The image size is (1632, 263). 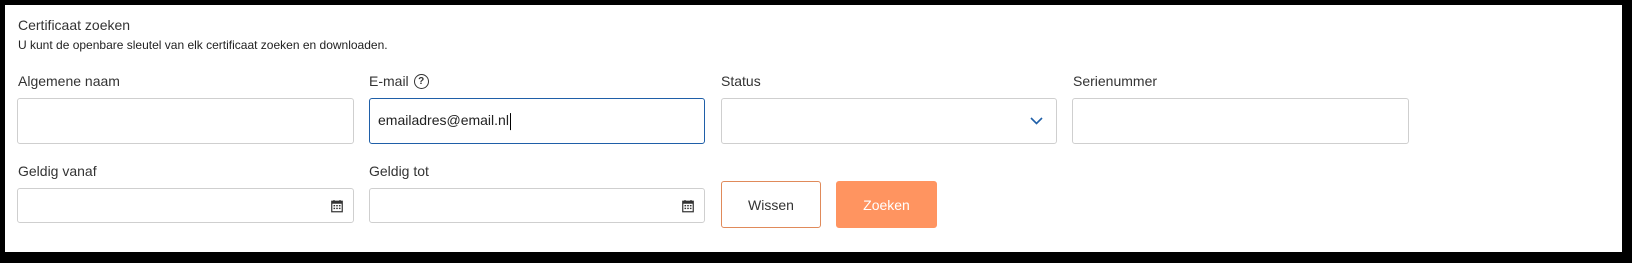 I want to click on common-name-label-text: Algemene naam, so click(x=69, y=81).